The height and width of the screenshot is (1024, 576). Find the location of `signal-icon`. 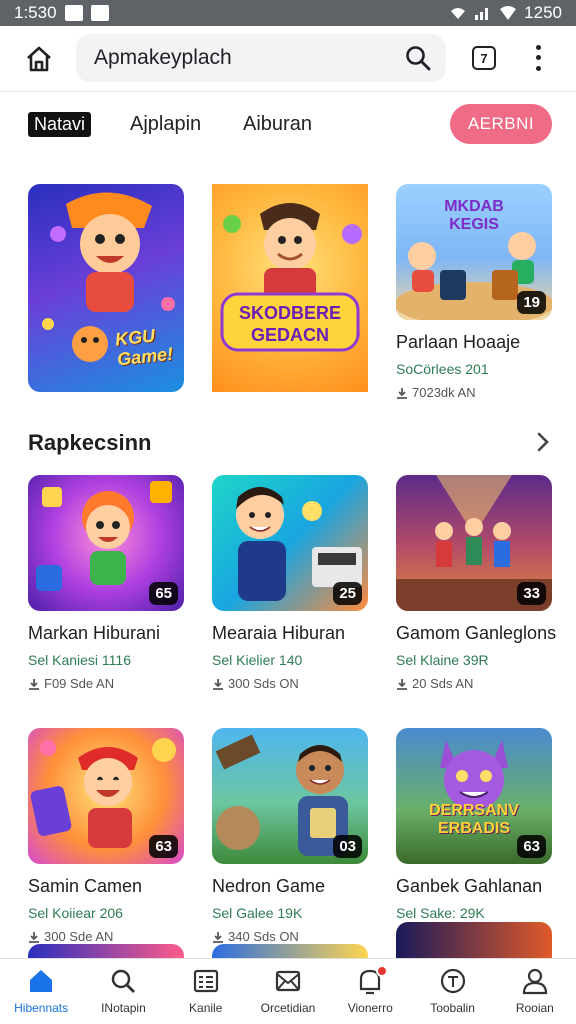

signal-icon is located at coordinates (482, 14).